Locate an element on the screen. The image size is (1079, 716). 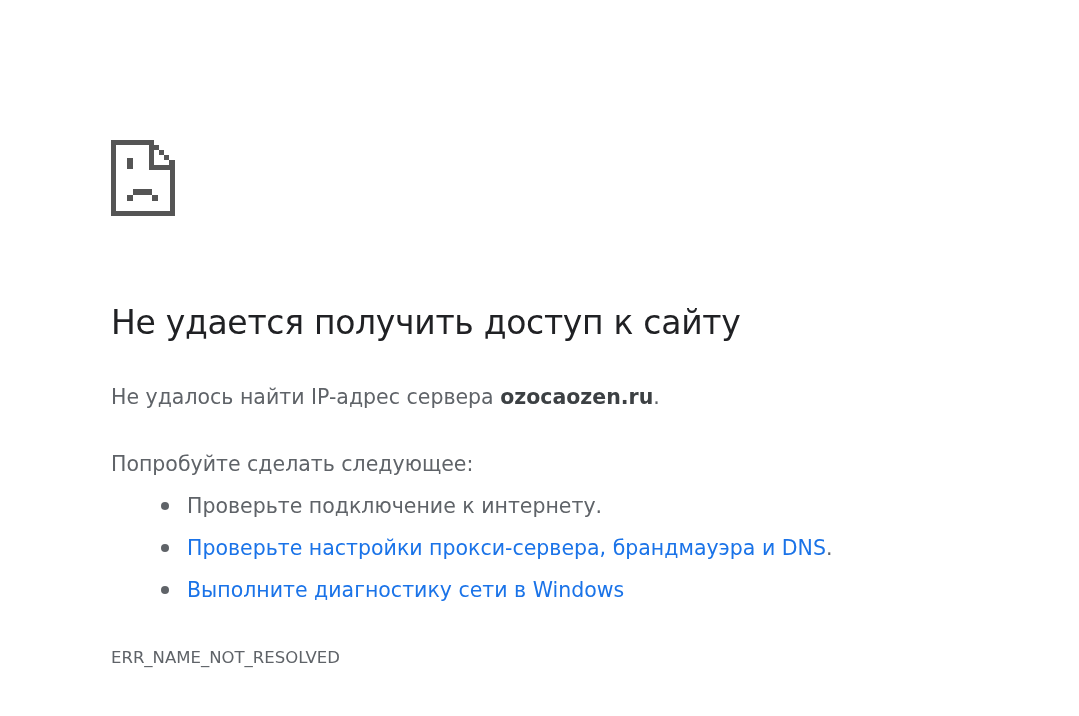
suggestion-text: Проверьте подключение к интернету. is located at coordinates (395, 506).